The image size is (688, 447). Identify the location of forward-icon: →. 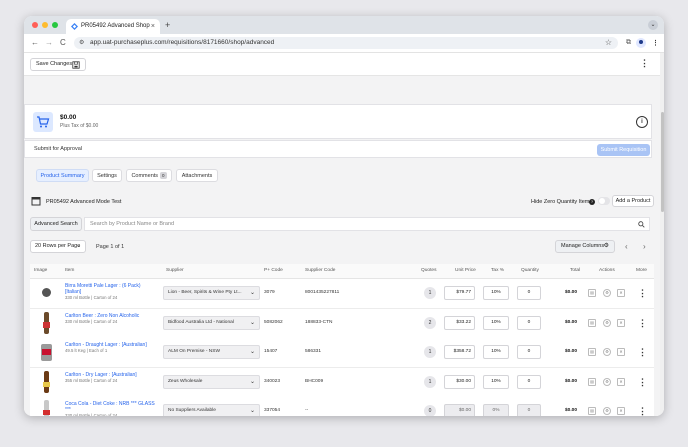
(49, 43).